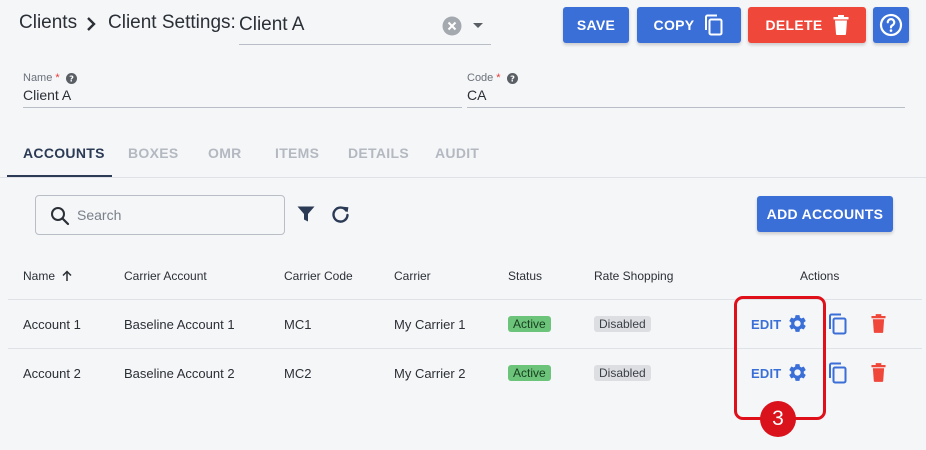  What do you see at coordinates (452, 26) in the screenshot?
I see `clear-icon` at bounding box center [452, 26].